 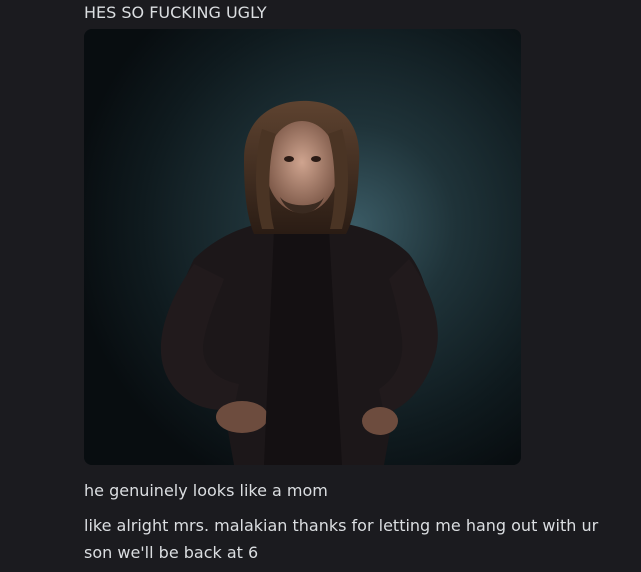 What do you see at coordinates (175, 12) in the screenshot?
I see `message-text: HES SO FUCKING UGLY` at bounding box center [175, 12].